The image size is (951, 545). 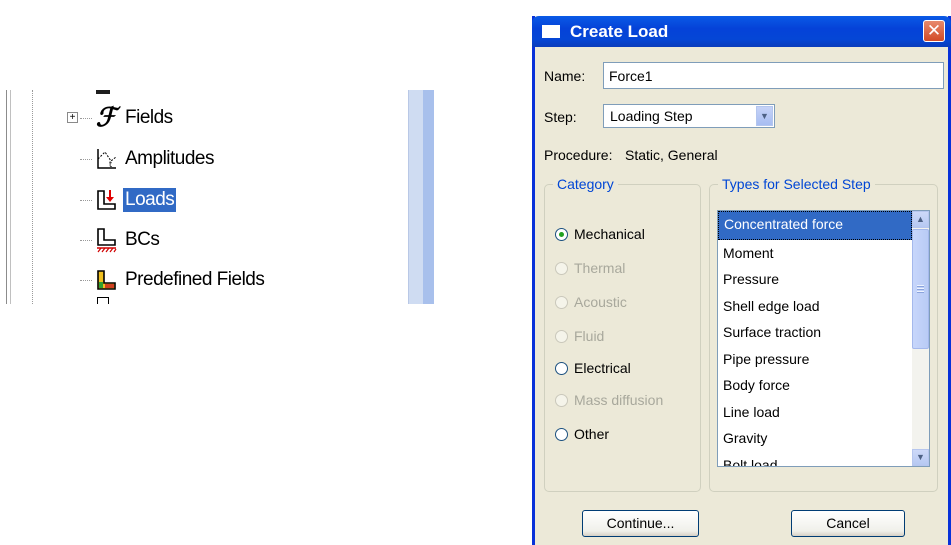 I want to click on tree-scrollbar, so click(x=421, y=197).